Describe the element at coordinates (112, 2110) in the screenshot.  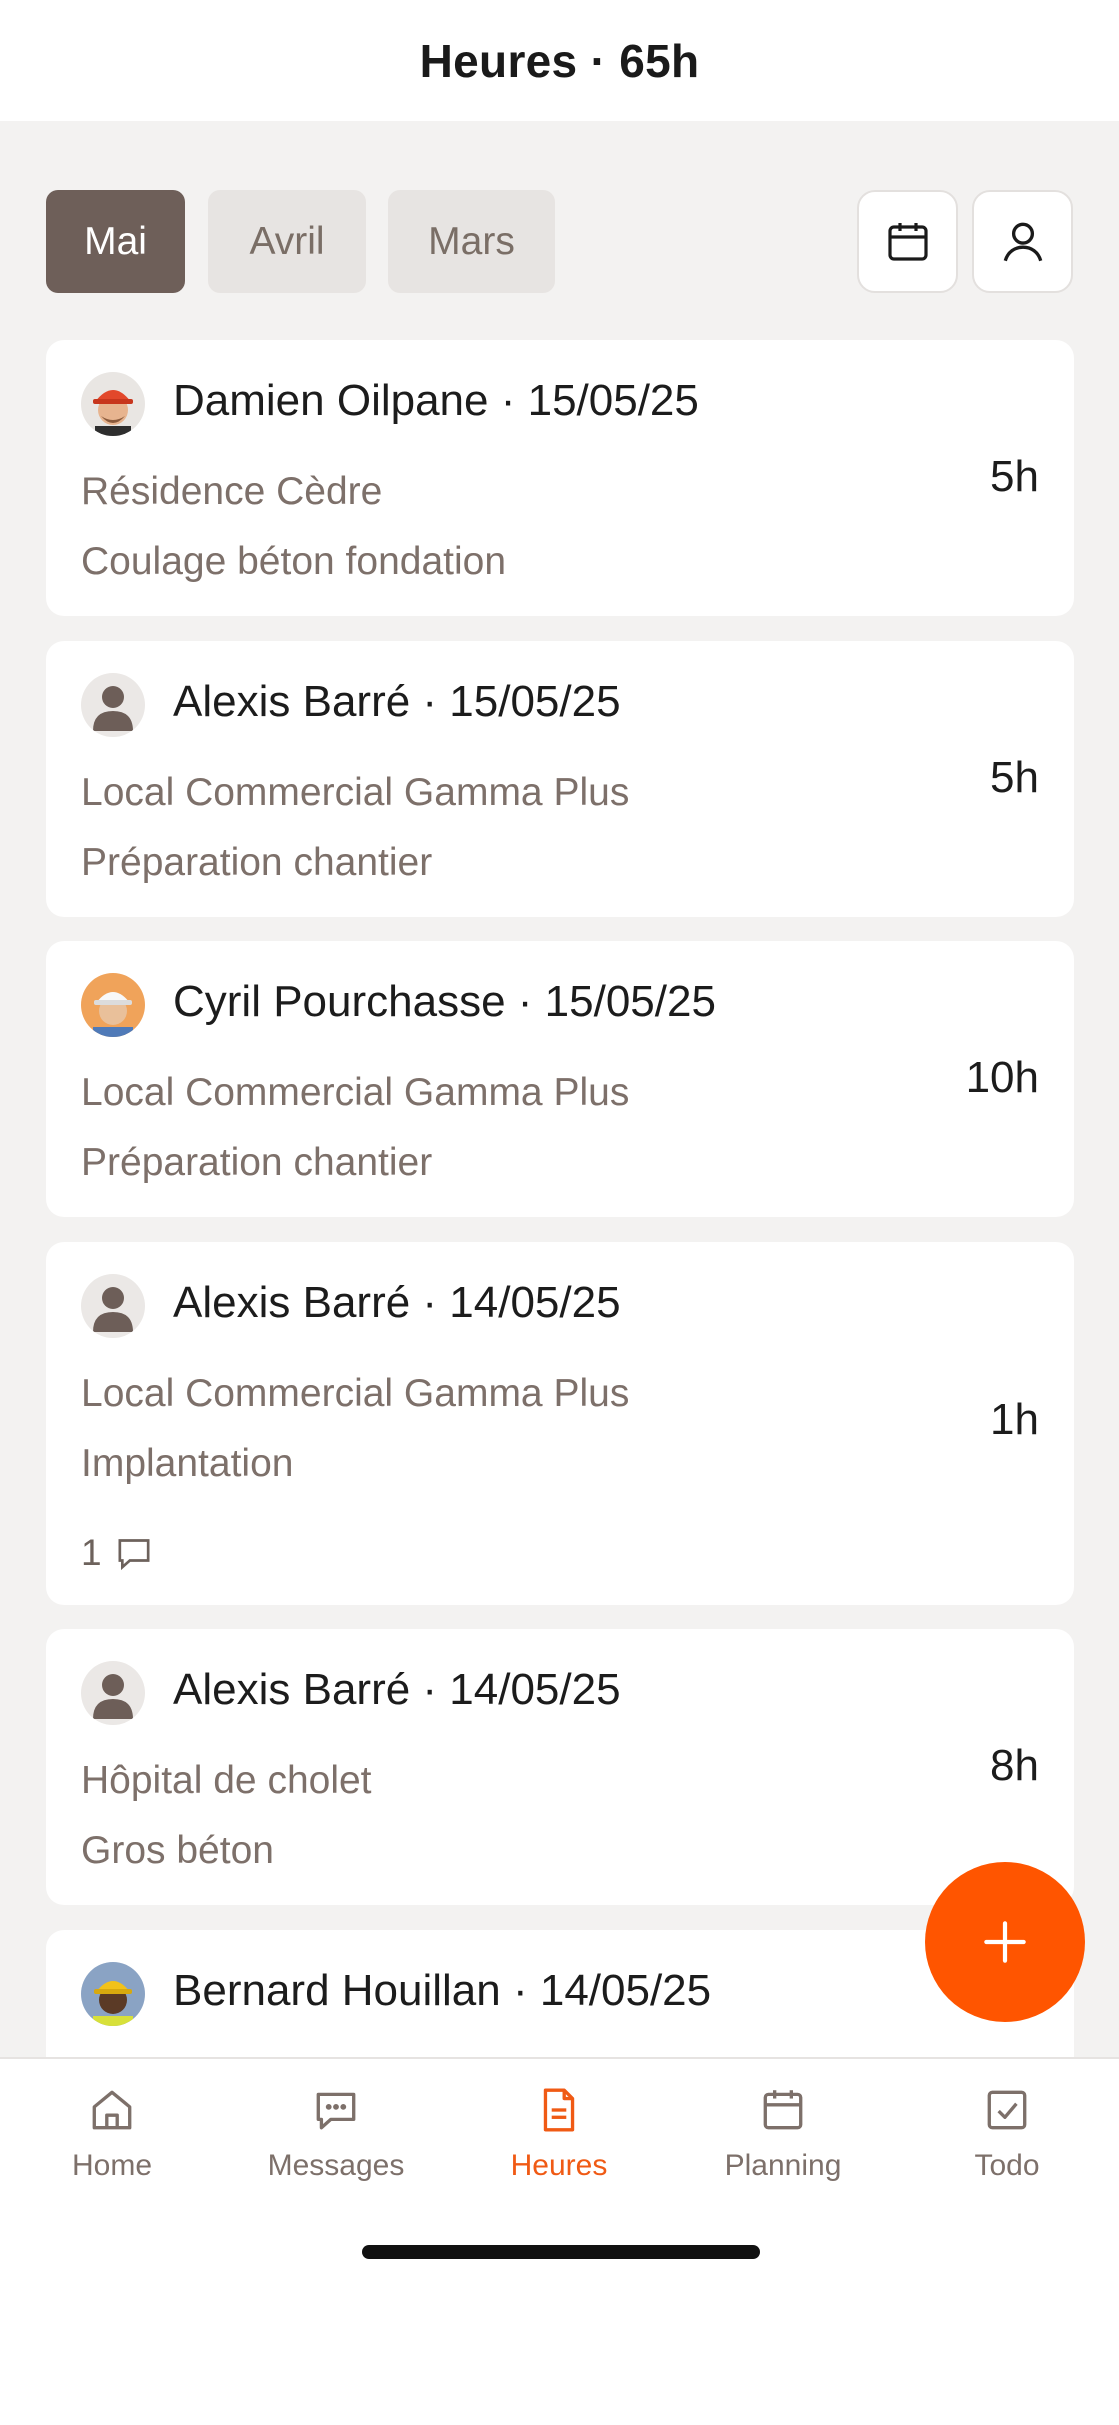
I see `home-icon` at that location.